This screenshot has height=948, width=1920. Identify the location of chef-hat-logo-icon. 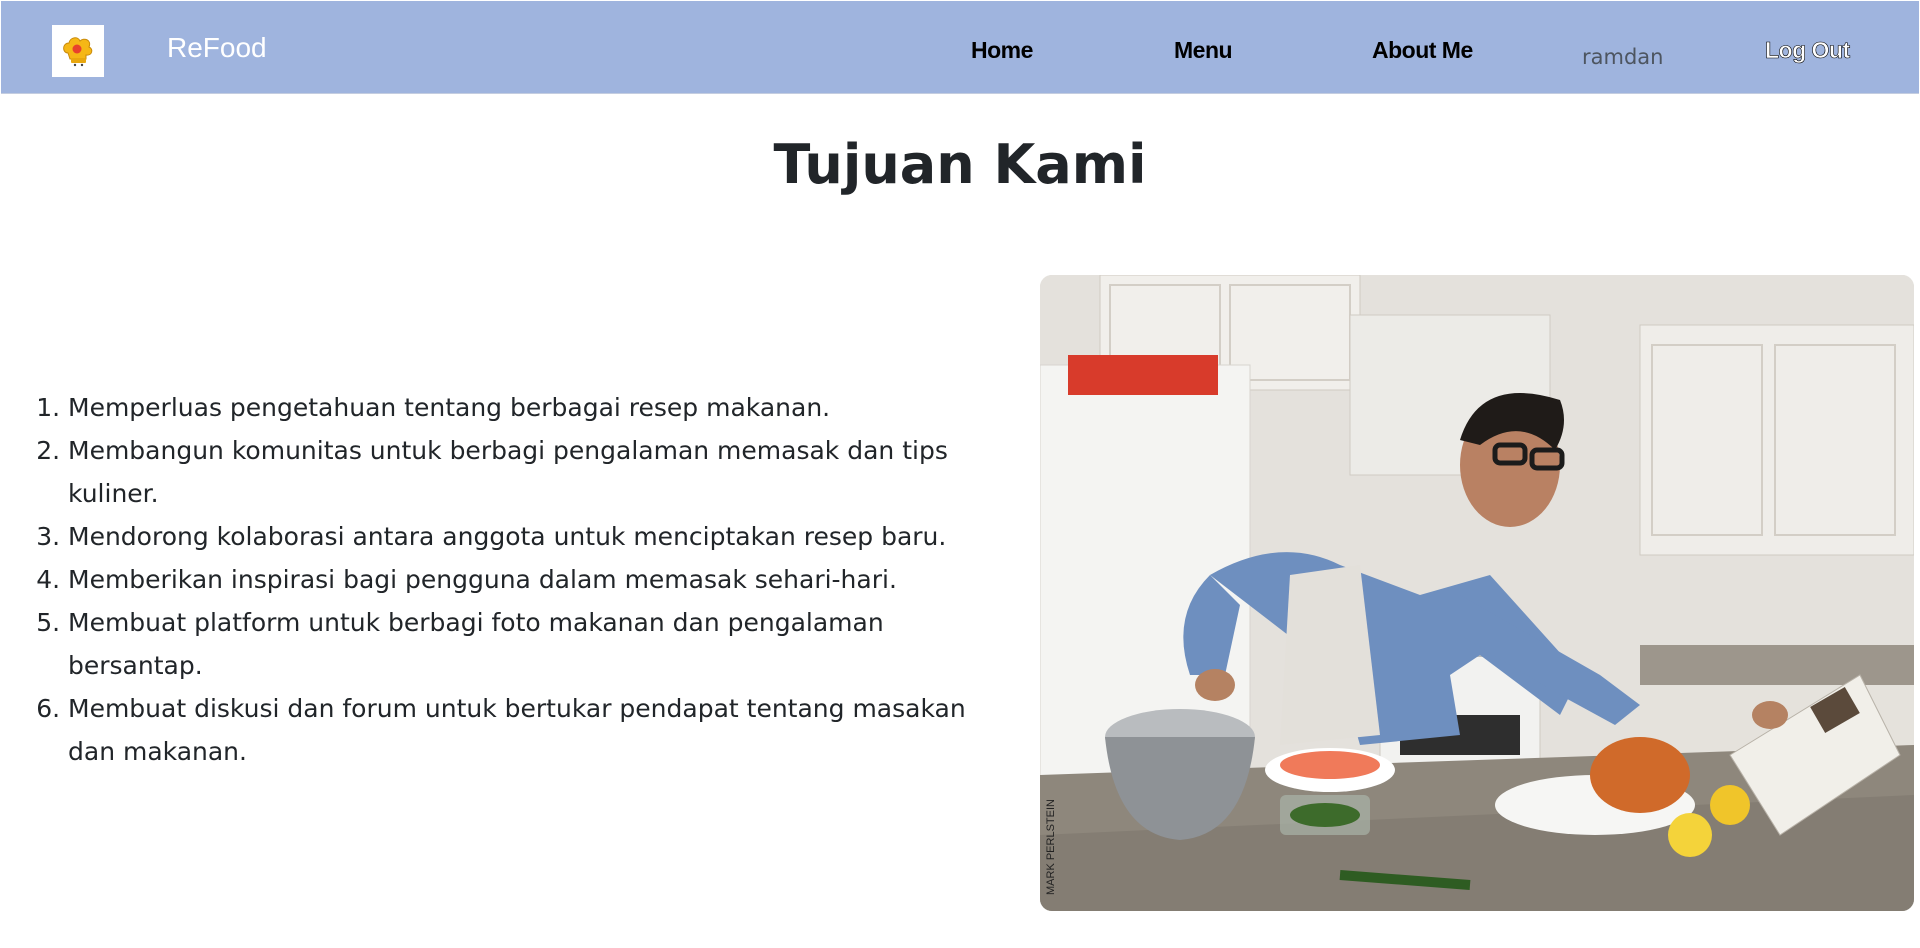
(78, 51).